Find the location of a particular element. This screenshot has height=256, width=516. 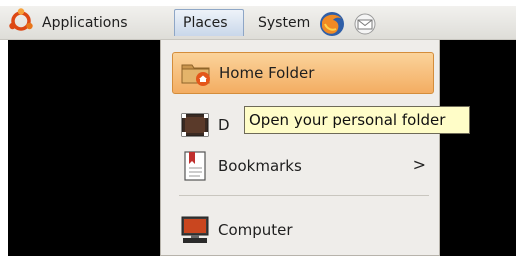

tooltip: Open your personal folder is located at coordinates (357, 120).